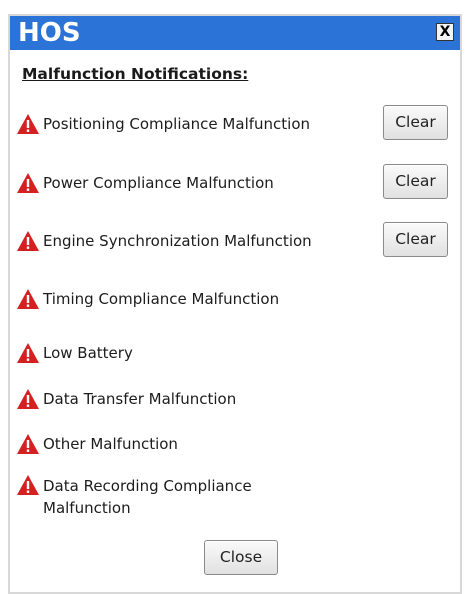 Image resolution: width=465 pixels, height=594 pixels. Describe the element at coordinates (140, 399) in the screenshot. I see `malfunction-label: Data Transfer Malfunction` at that location.